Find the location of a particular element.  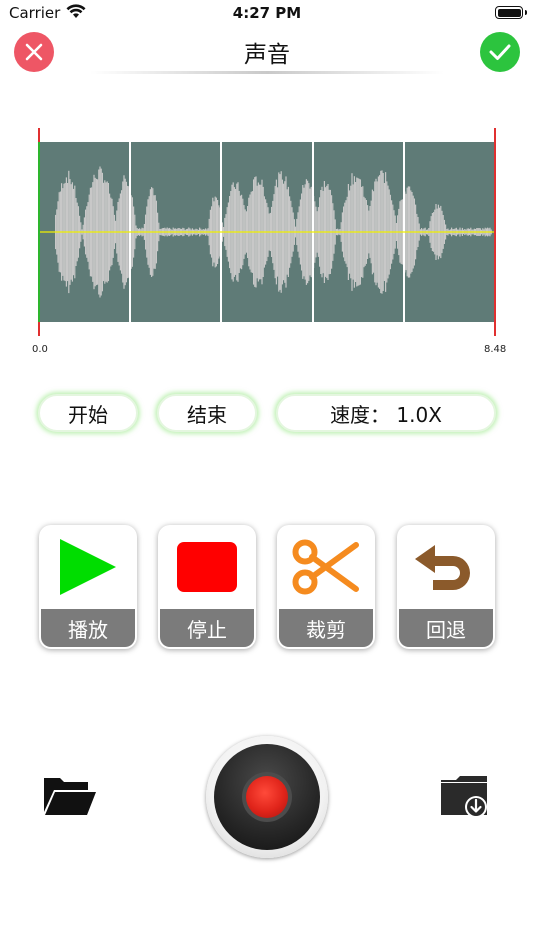

open-folder-button is located at coordinates (70, 795).